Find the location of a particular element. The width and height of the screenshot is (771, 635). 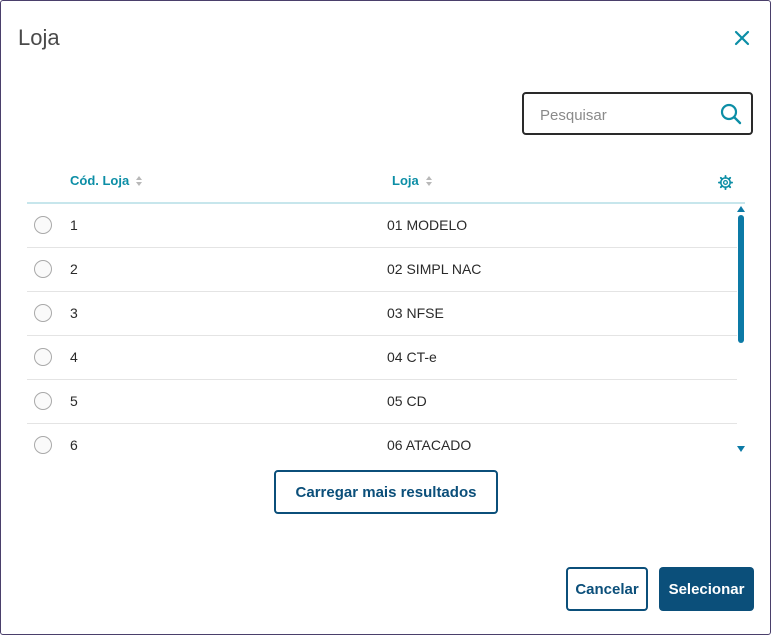

cell-cod-loja: 6 is located at coordinates (74, 445).